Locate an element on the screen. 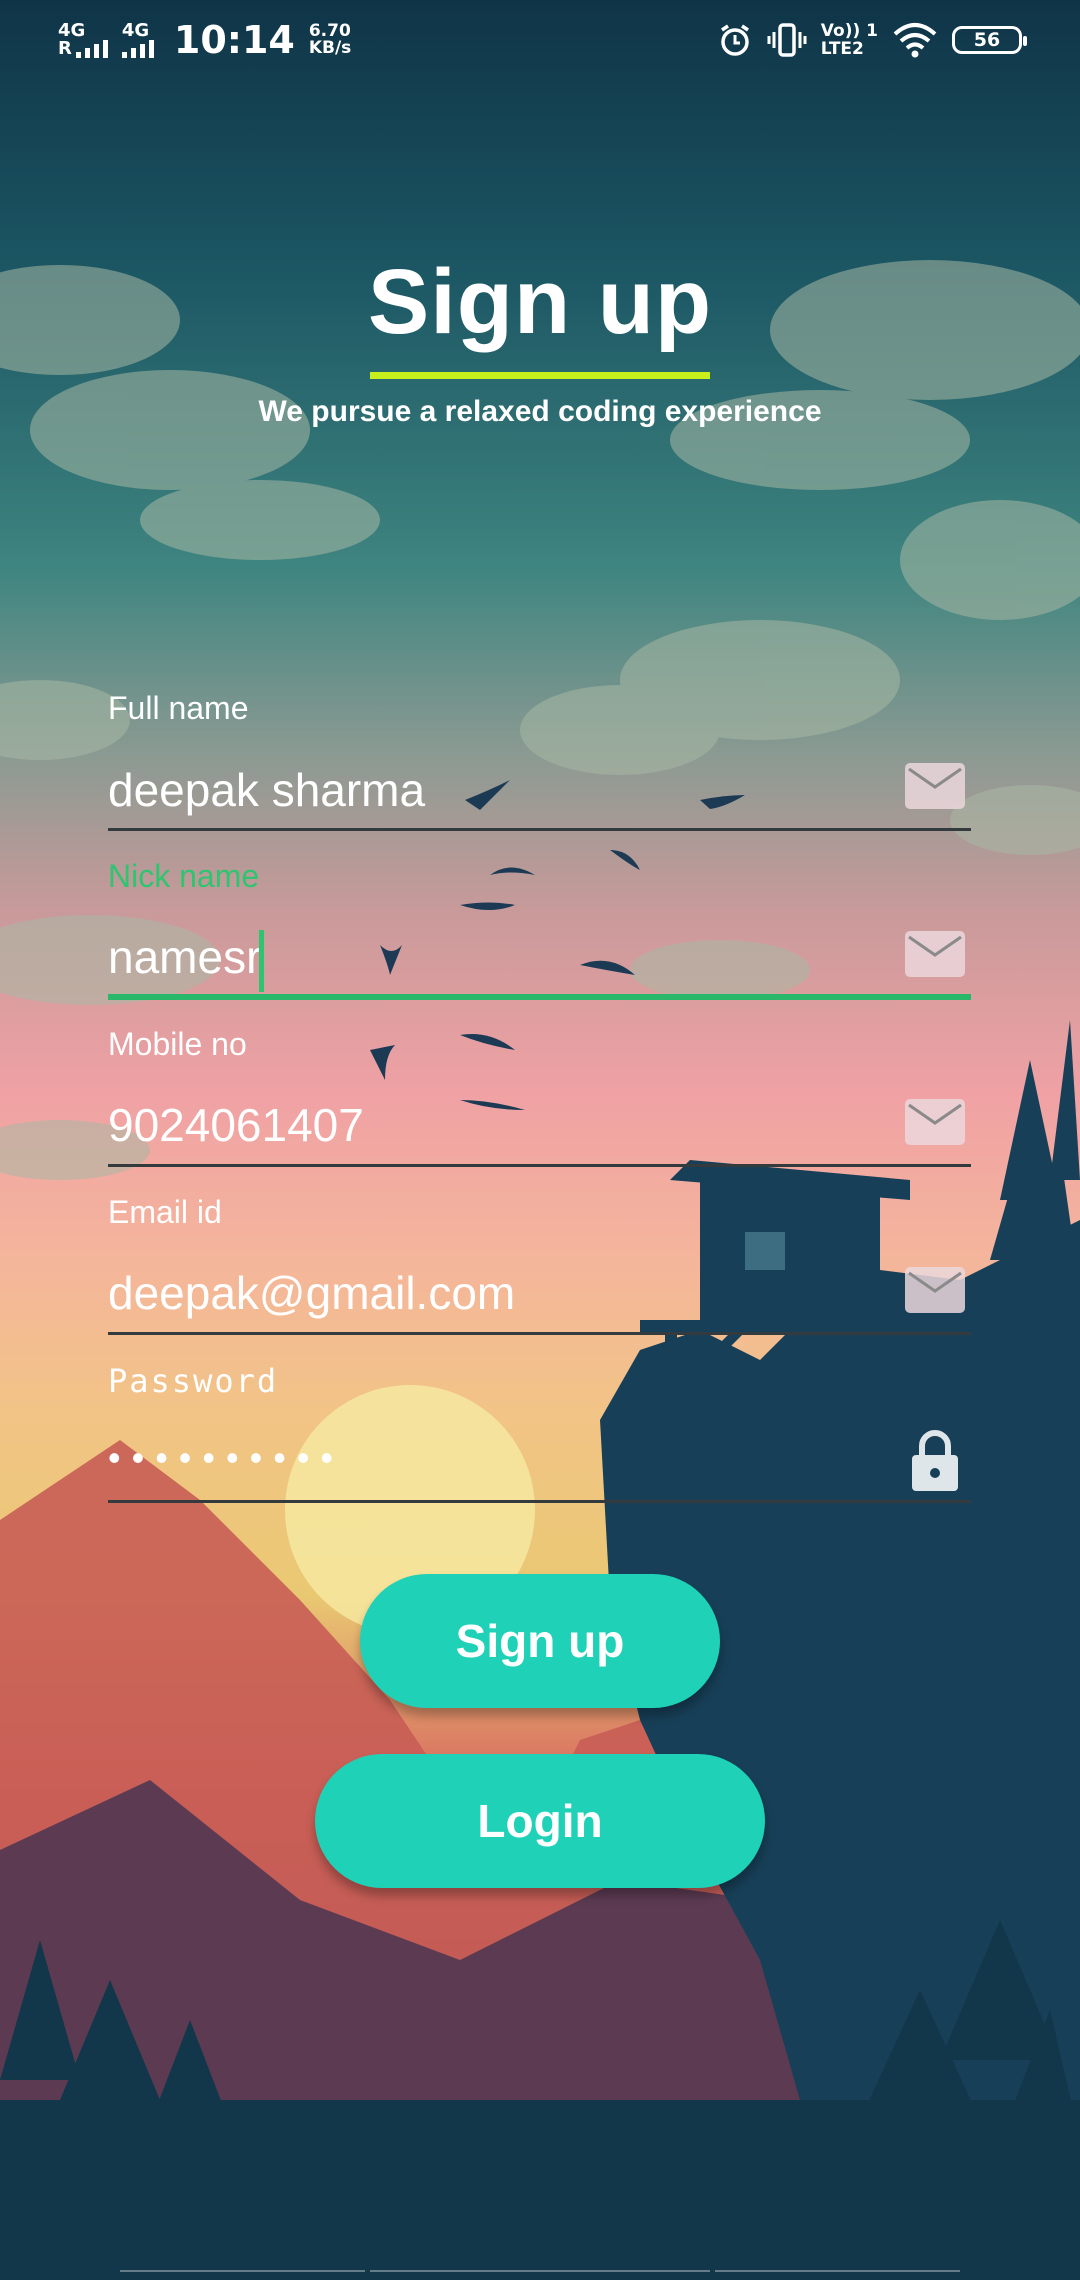  email-label: Email id is located at coordinates (165, 1212).